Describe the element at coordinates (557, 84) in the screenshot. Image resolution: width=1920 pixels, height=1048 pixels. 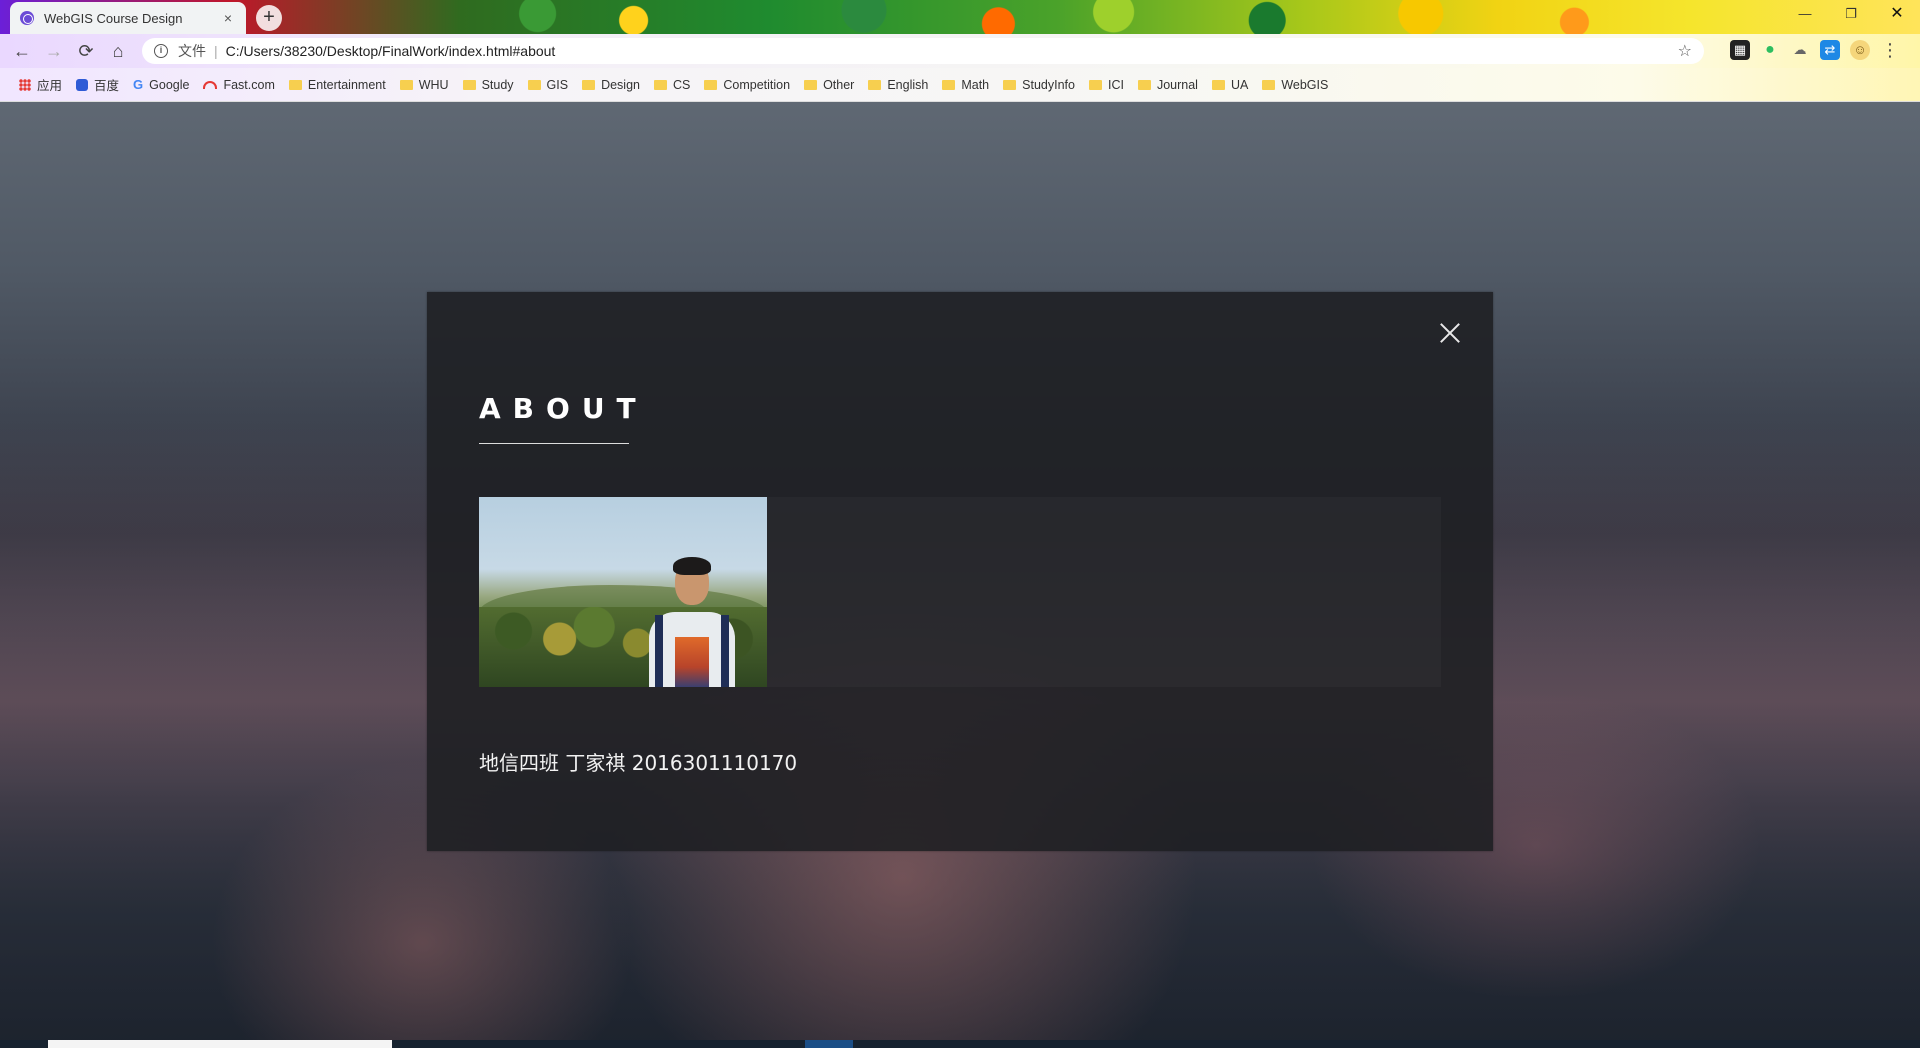
I see `bookmark-label: GIS` at that location.